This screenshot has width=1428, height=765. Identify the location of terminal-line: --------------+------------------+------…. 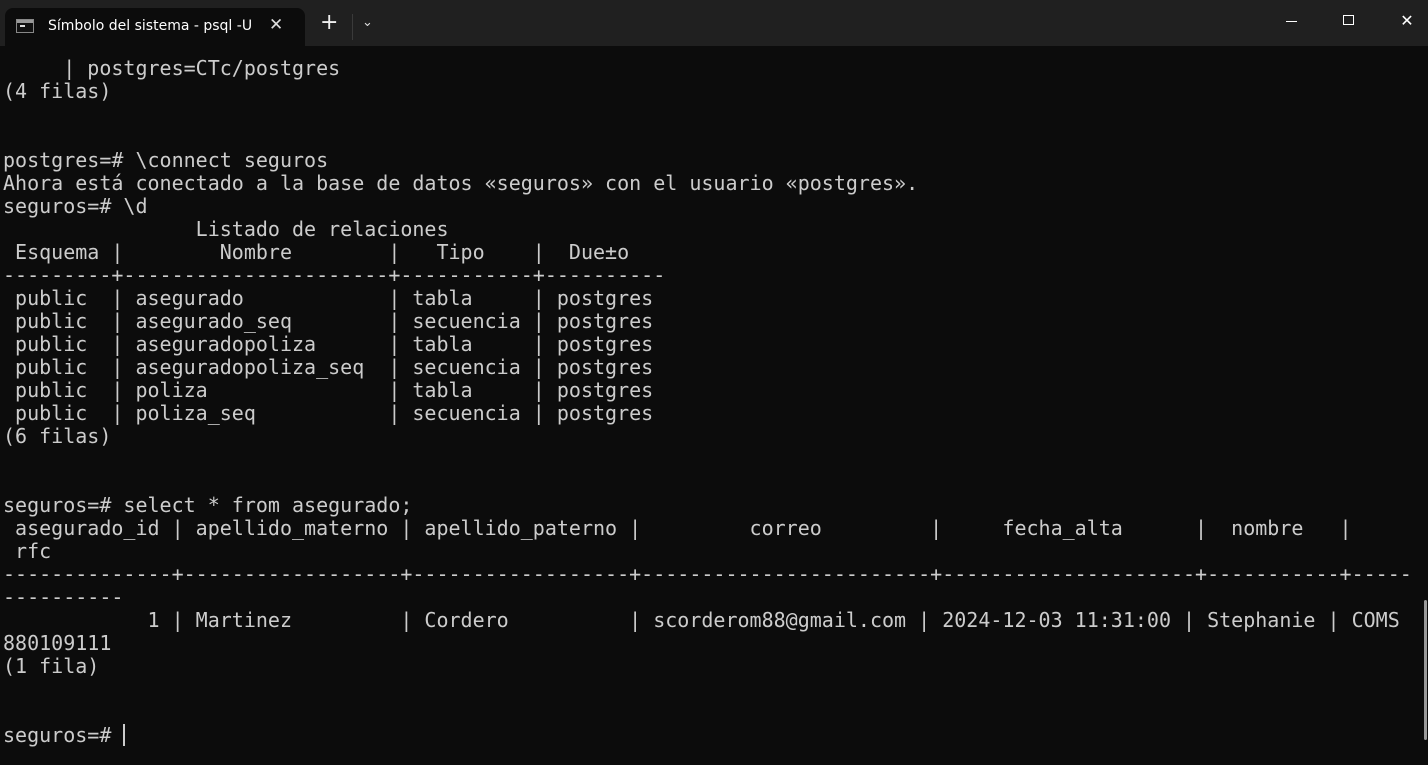
(707, 574).